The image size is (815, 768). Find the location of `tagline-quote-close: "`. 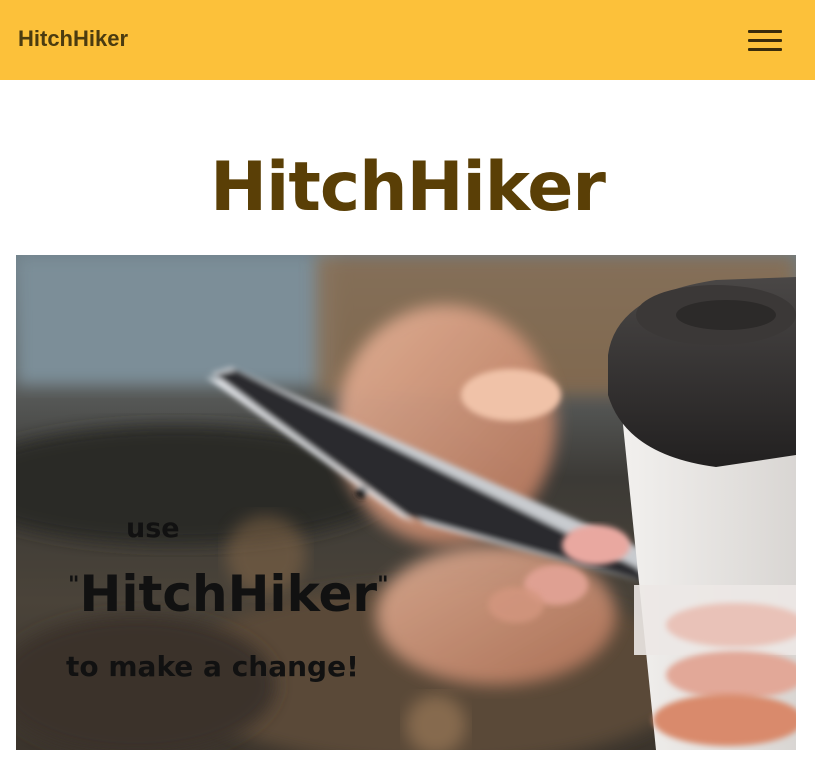

tagline-quote-close: " is located at coordinates (383, 585).